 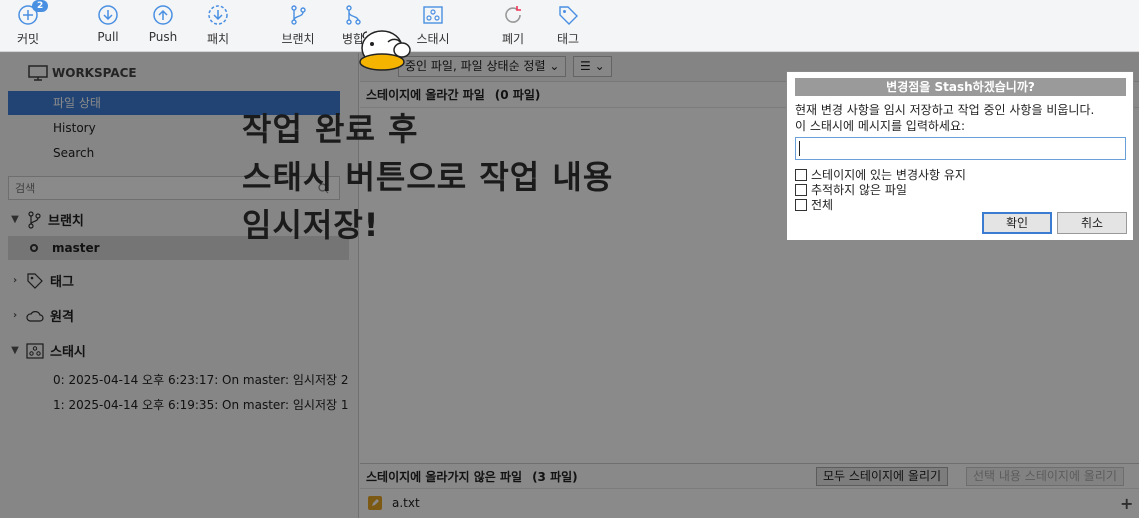 I want to click on tag-button: 태그, so click(x=568, y=25).